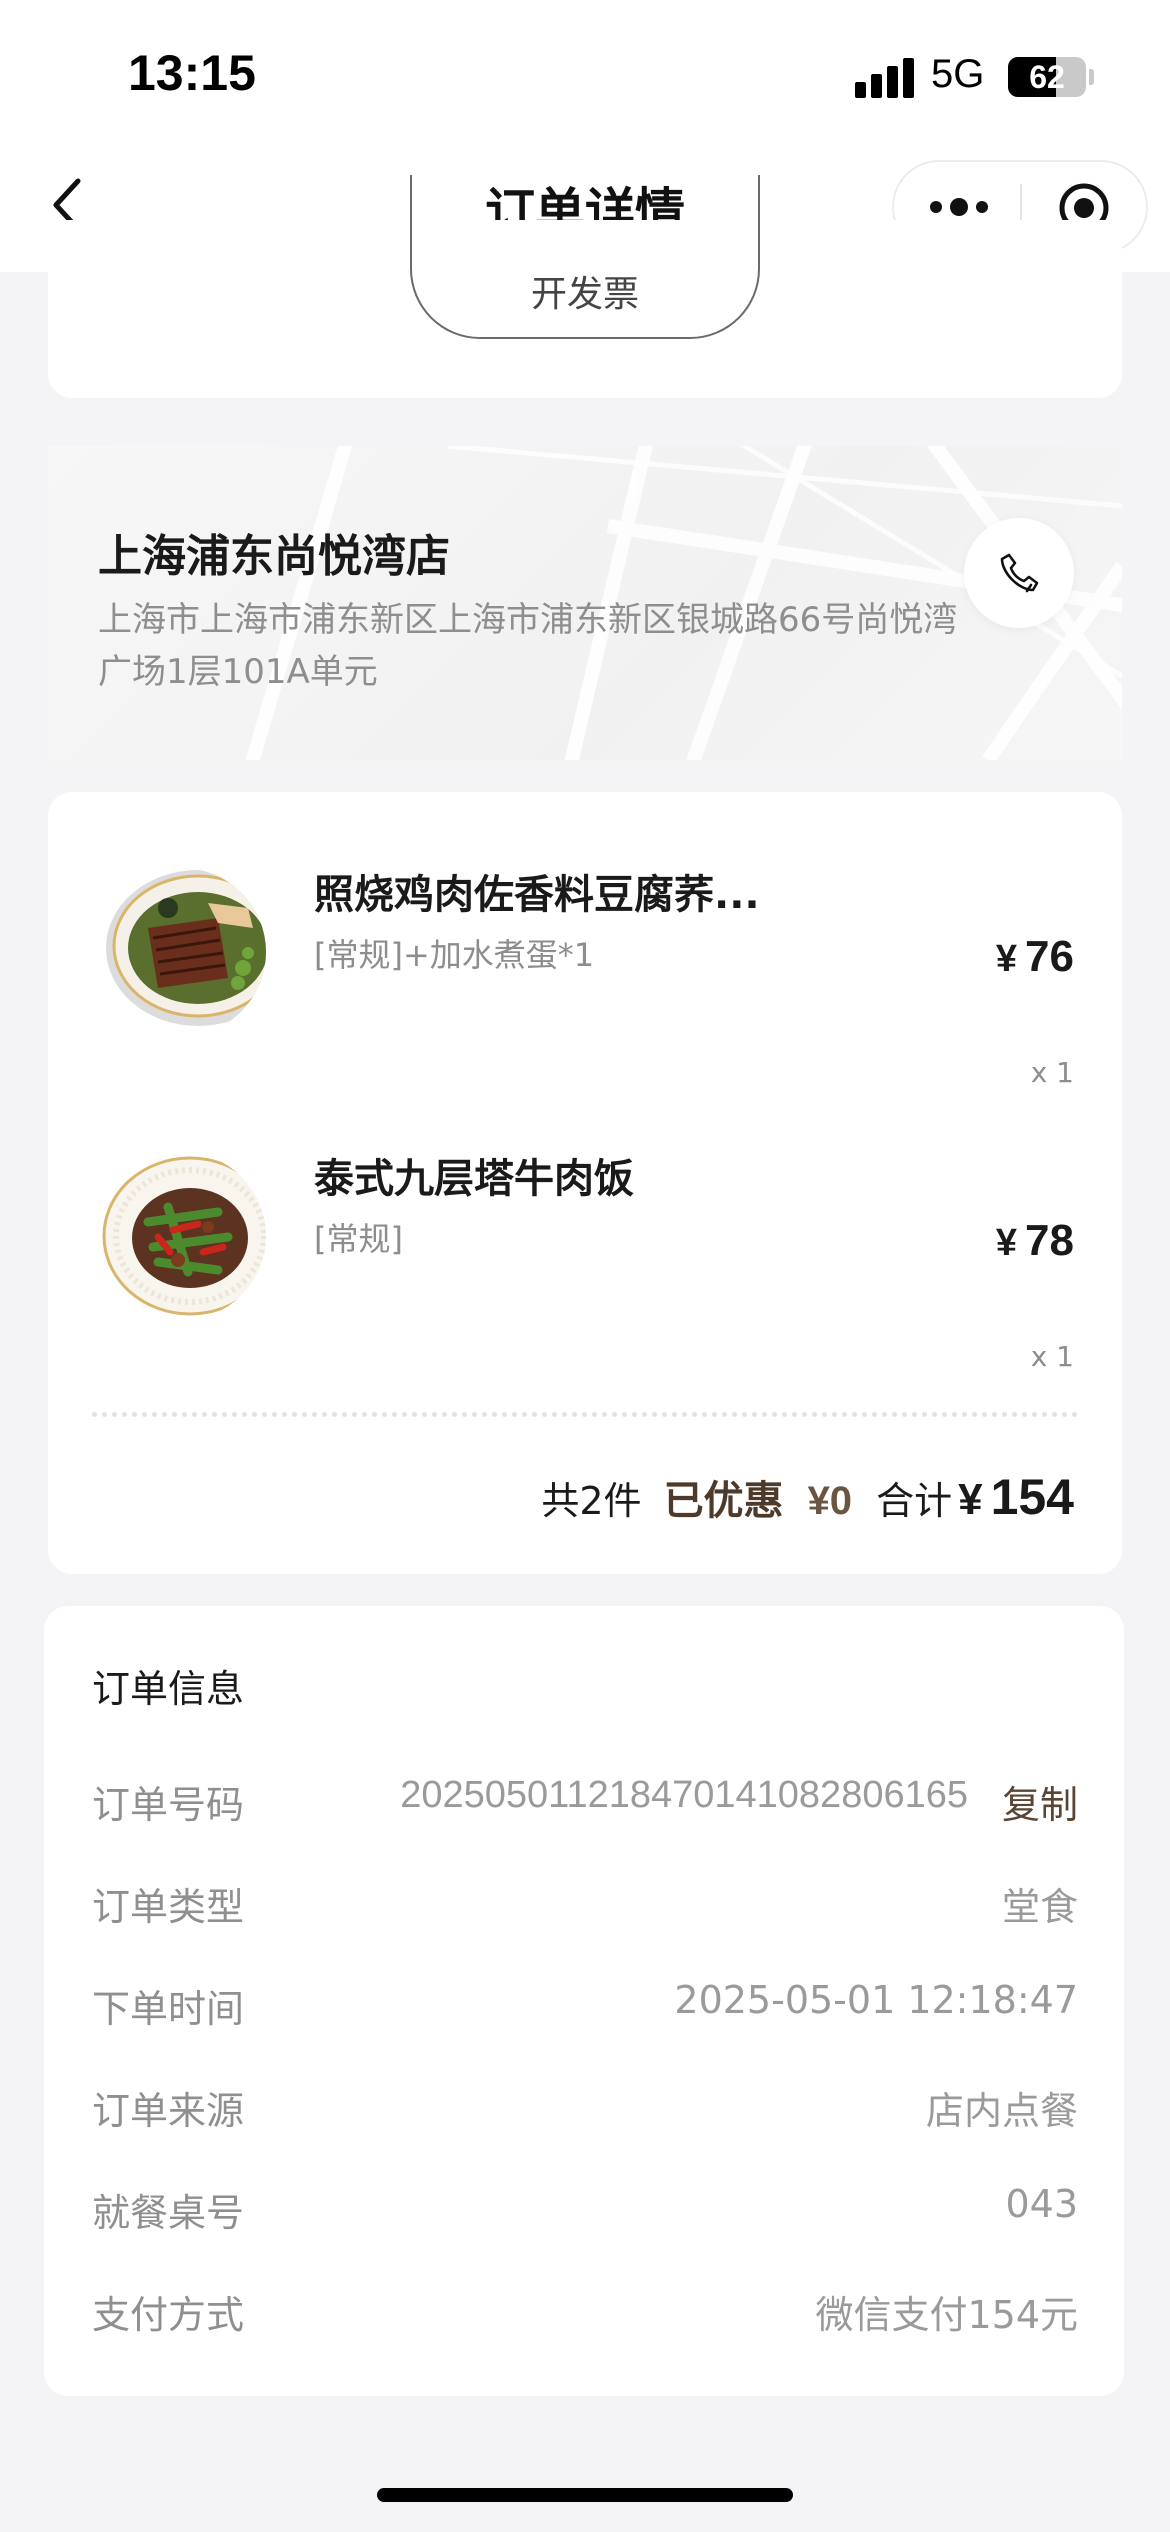 The image size is (1170, 2532). I want to click on copy-button: 复制, so click(1040, 1801).